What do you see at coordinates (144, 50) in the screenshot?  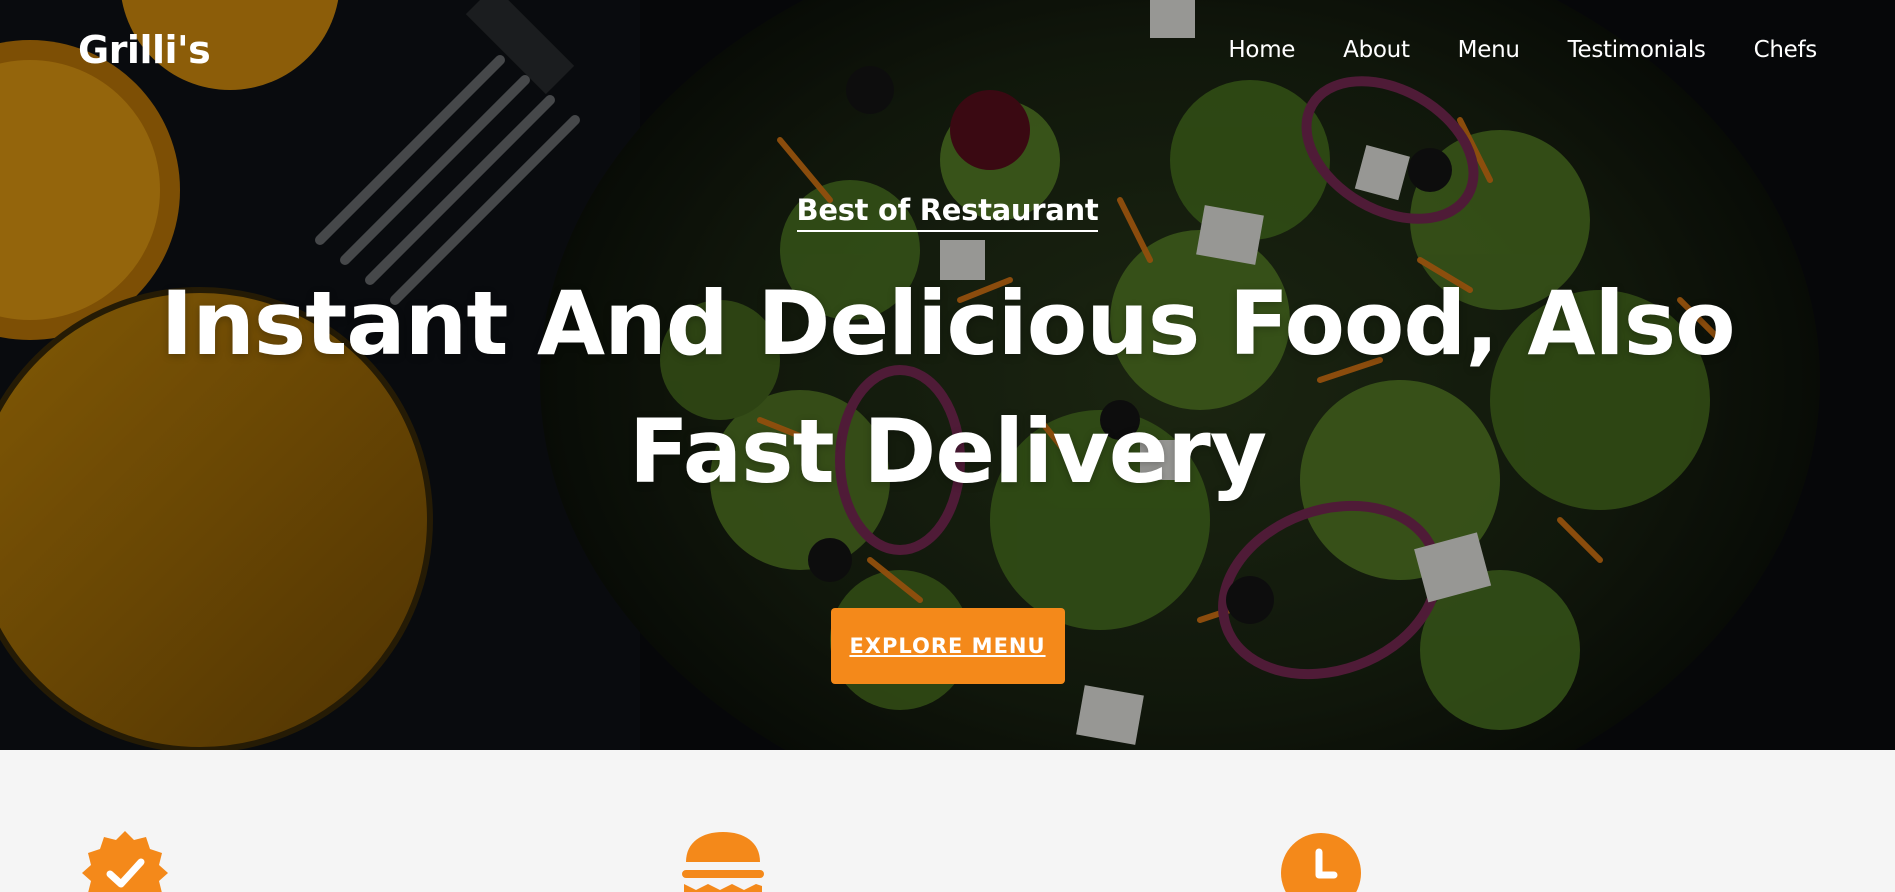 I see `logo: Grilli's` at bounding box center [144, 50].